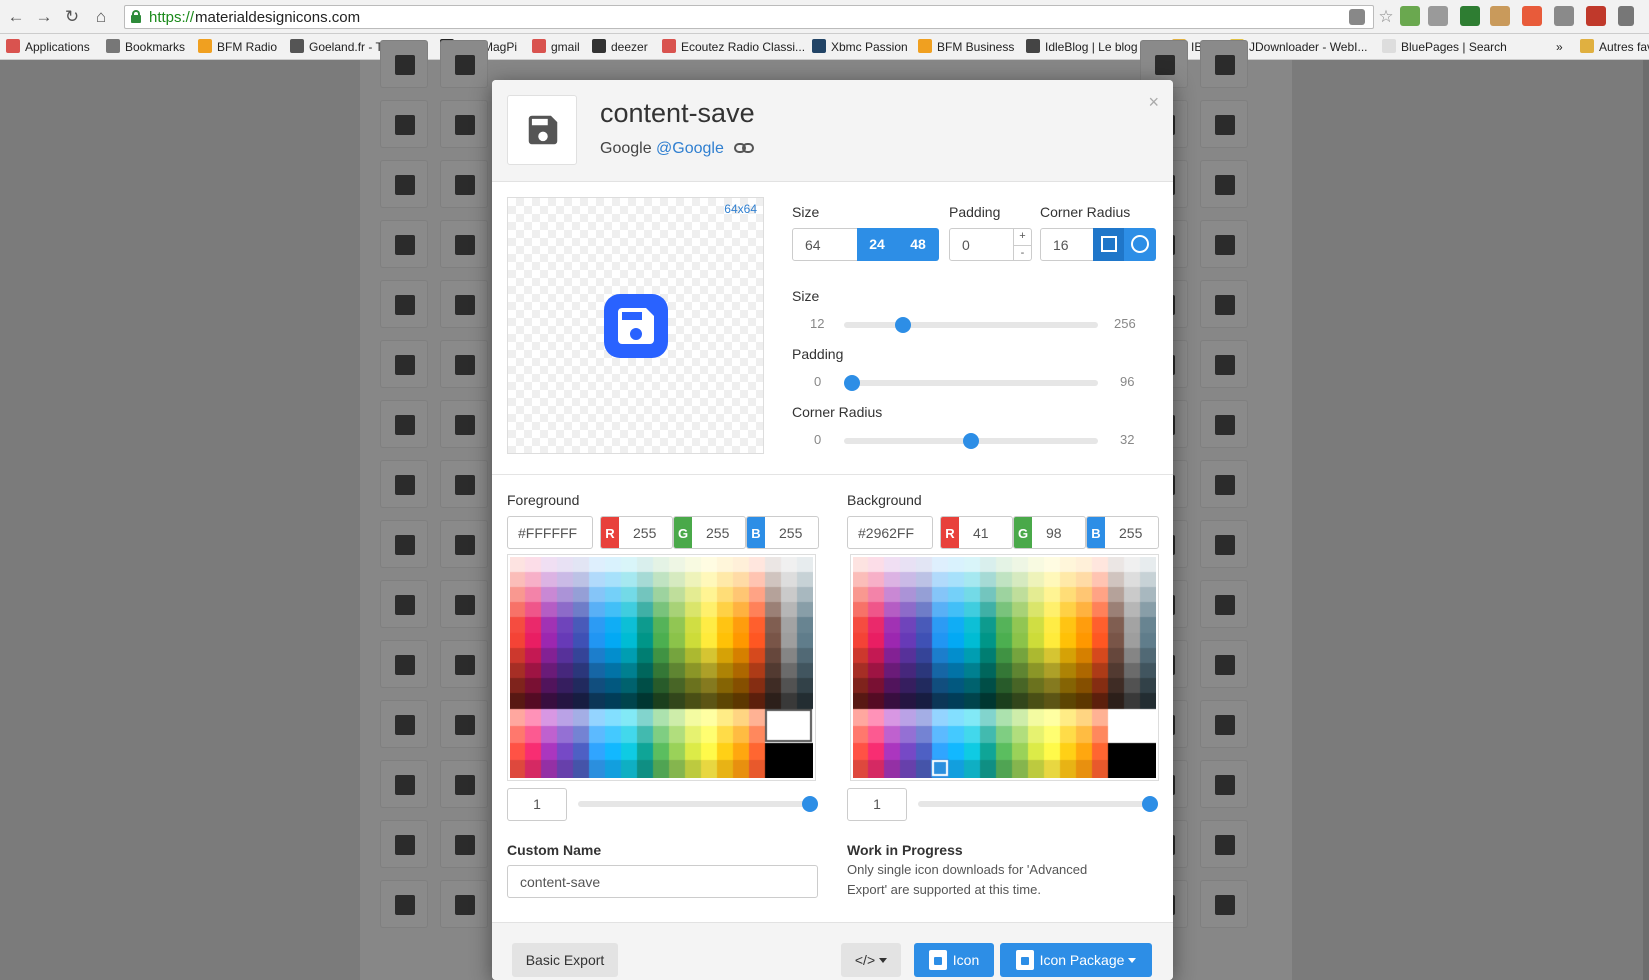  Describe the element at coordinates (1049, 532) in the screenshot. I see `background-green-input: G 98` at that location.